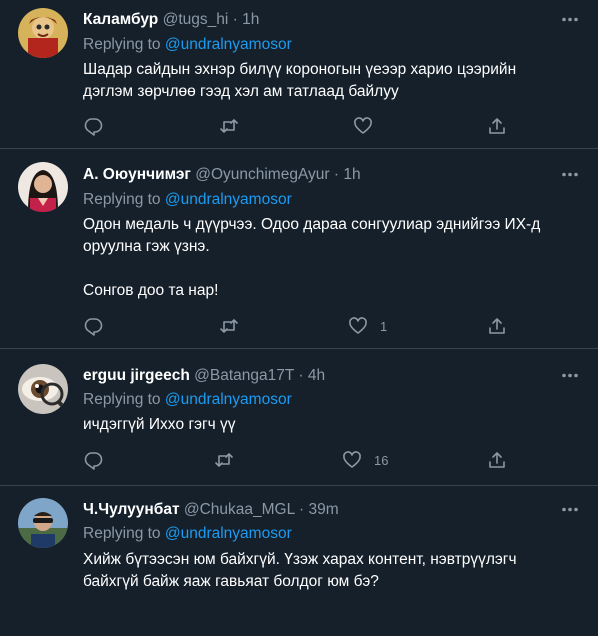 This screenshot has height=636, width=598. I want to click on tweet-header: Ч.Чулуунбат @Chukaa_MGL · 39m, so click(211, 509).